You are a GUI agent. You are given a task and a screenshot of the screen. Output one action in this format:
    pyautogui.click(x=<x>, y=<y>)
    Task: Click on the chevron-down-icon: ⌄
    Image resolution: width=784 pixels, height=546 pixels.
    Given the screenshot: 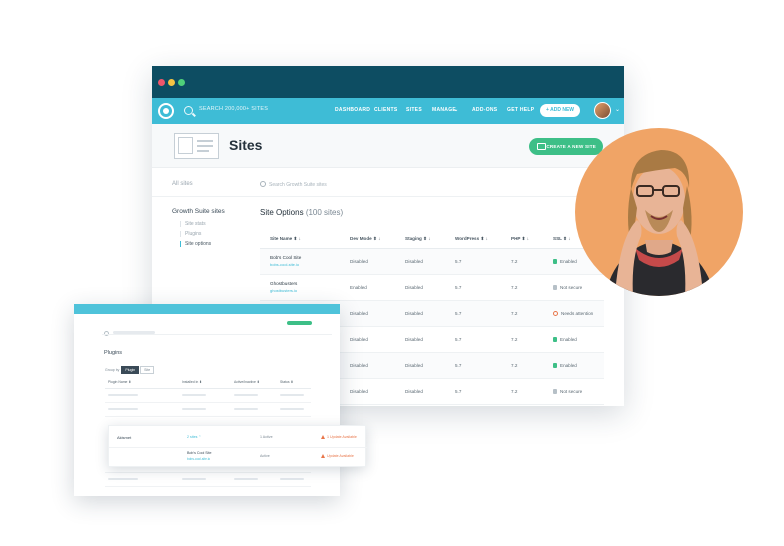 What is the action you would take?
    pyautogui.click(x=456, y=110)
    